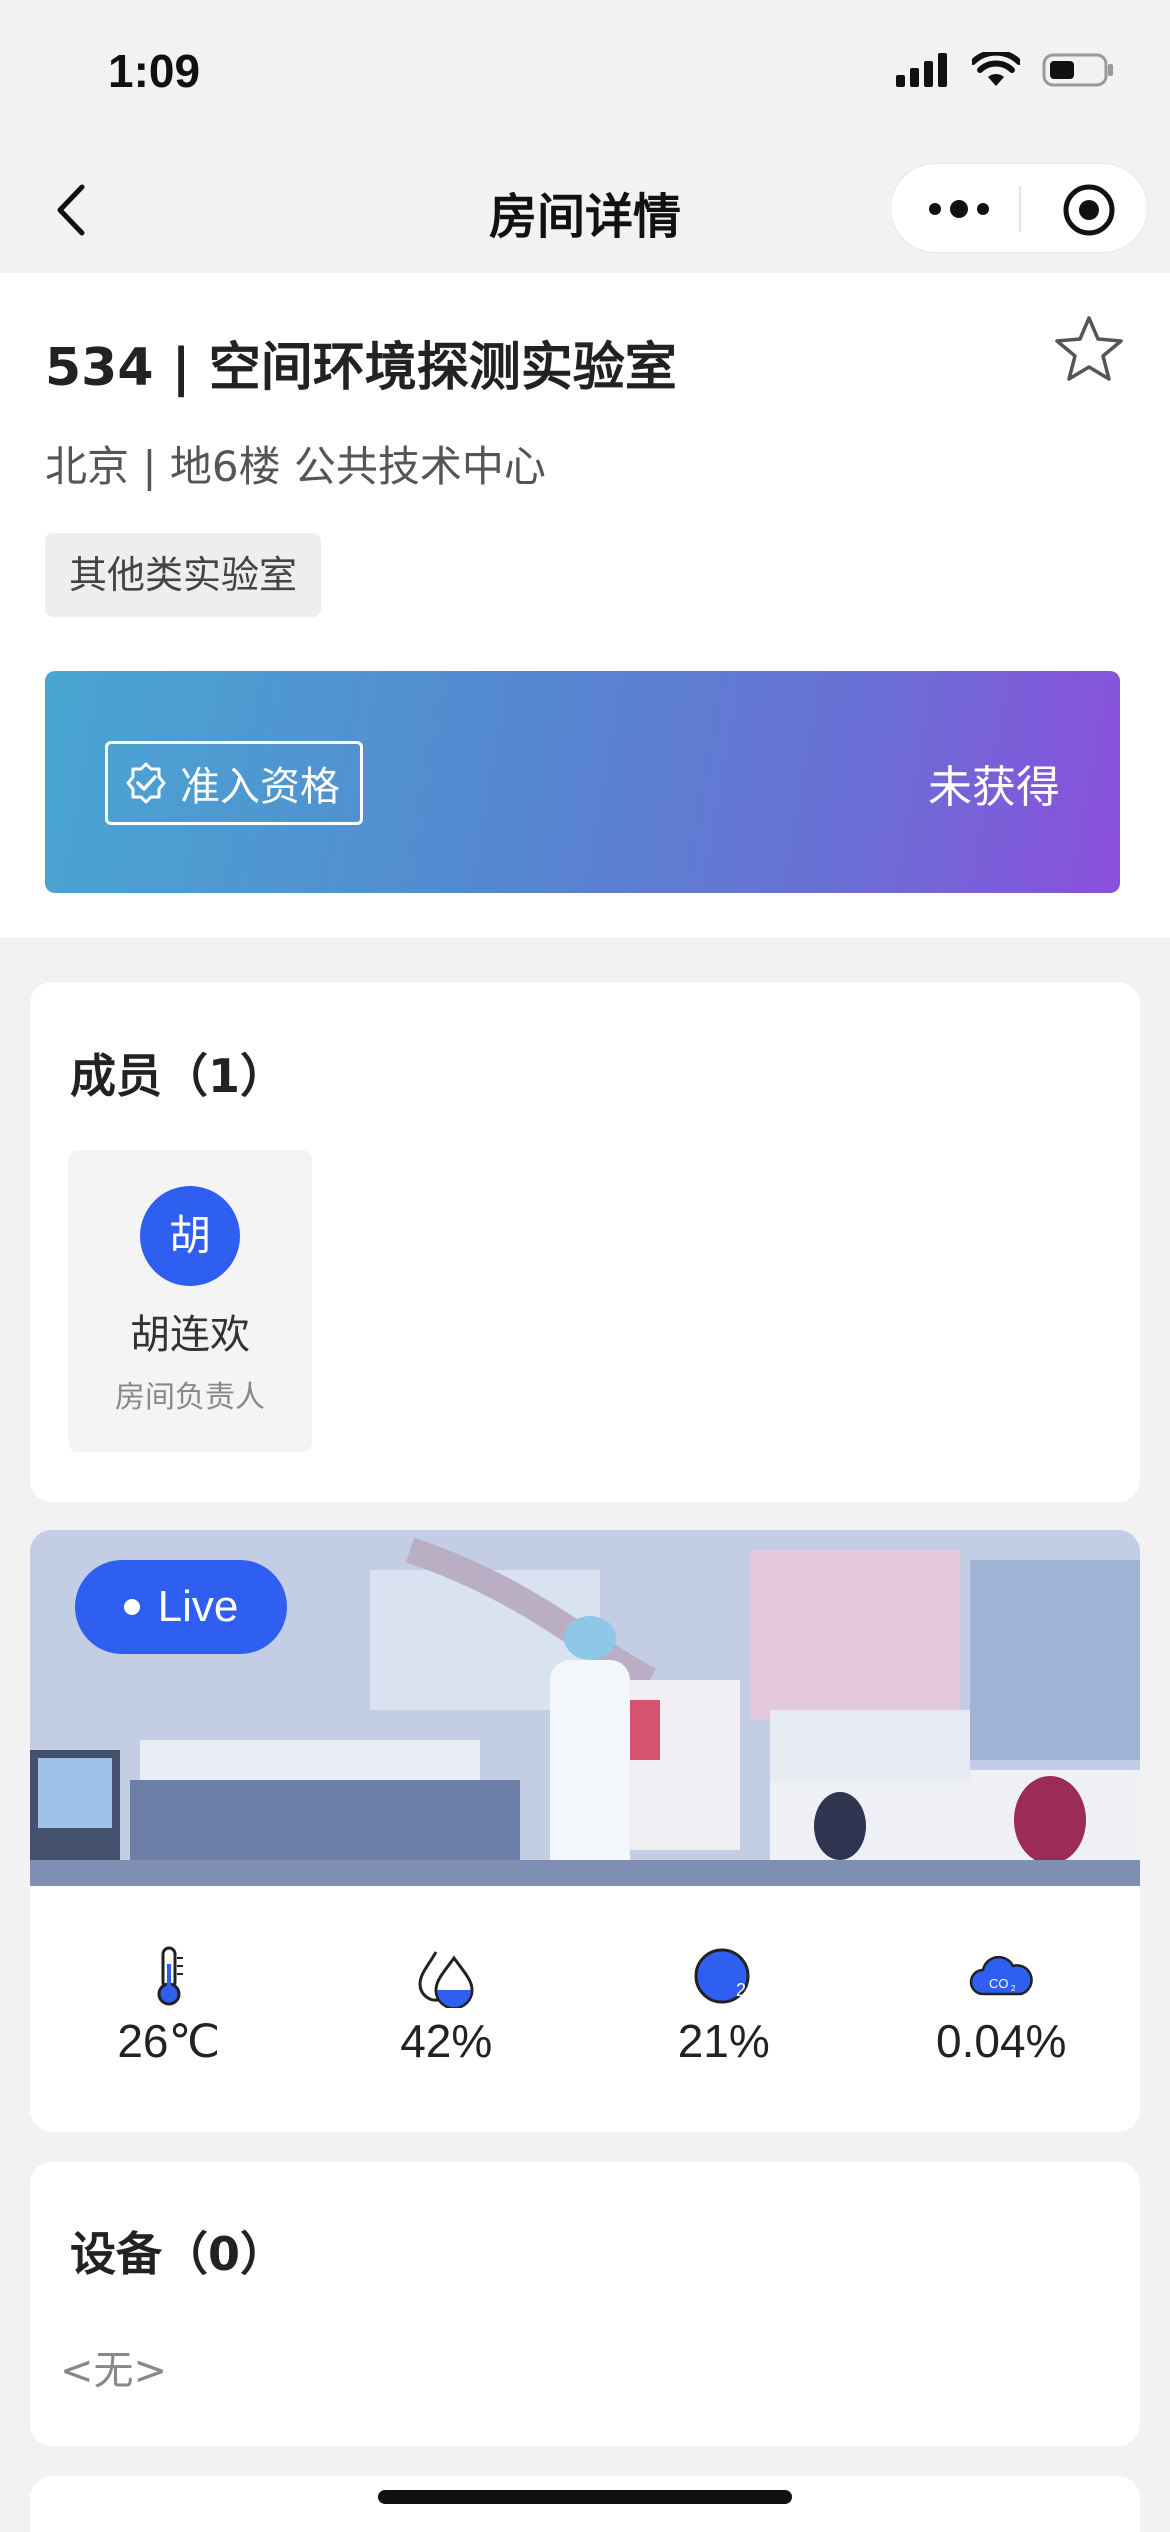 The width and height of the screenshot is (1170, 2532). I want to click on favorite-star-icon, so click(1089, 349).